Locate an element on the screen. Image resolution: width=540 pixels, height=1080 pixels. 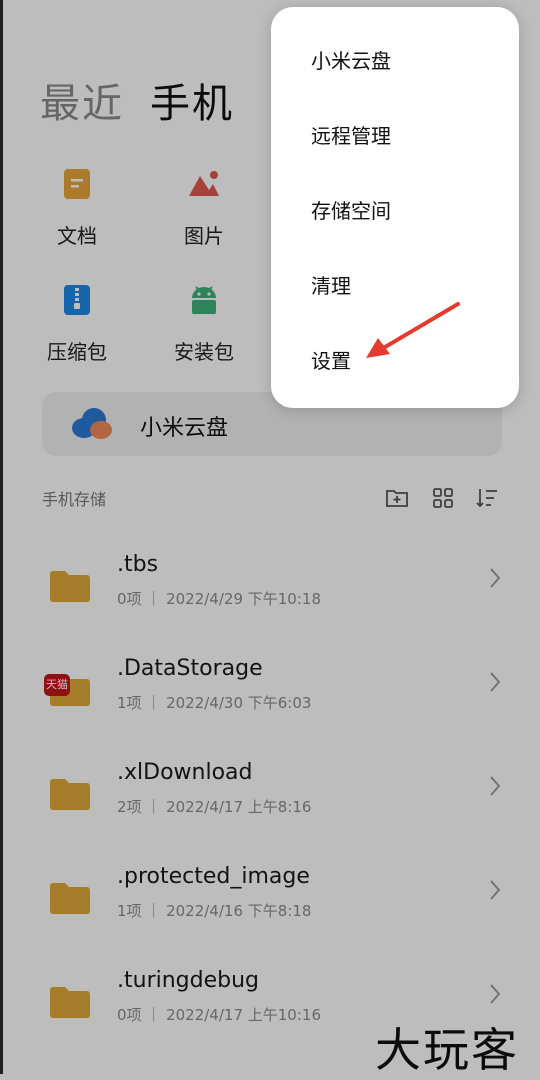
left-edge-divider is located at coordinates (1, 537).